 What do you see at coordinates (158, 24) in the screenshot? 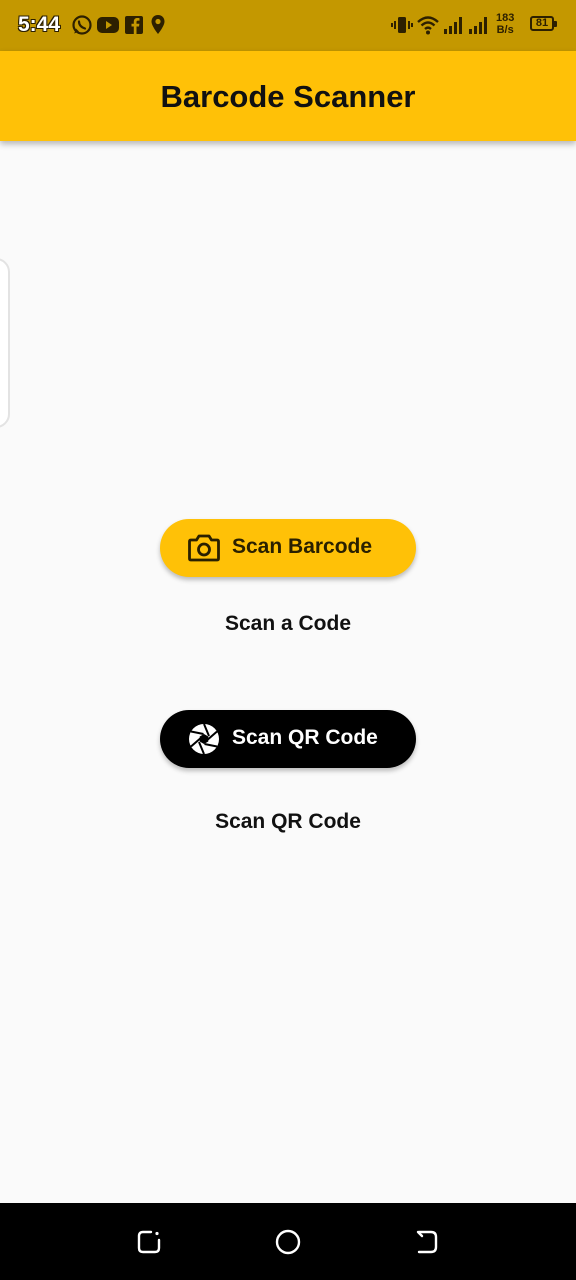
I see `location-icon` at bounding box center [158, 24].